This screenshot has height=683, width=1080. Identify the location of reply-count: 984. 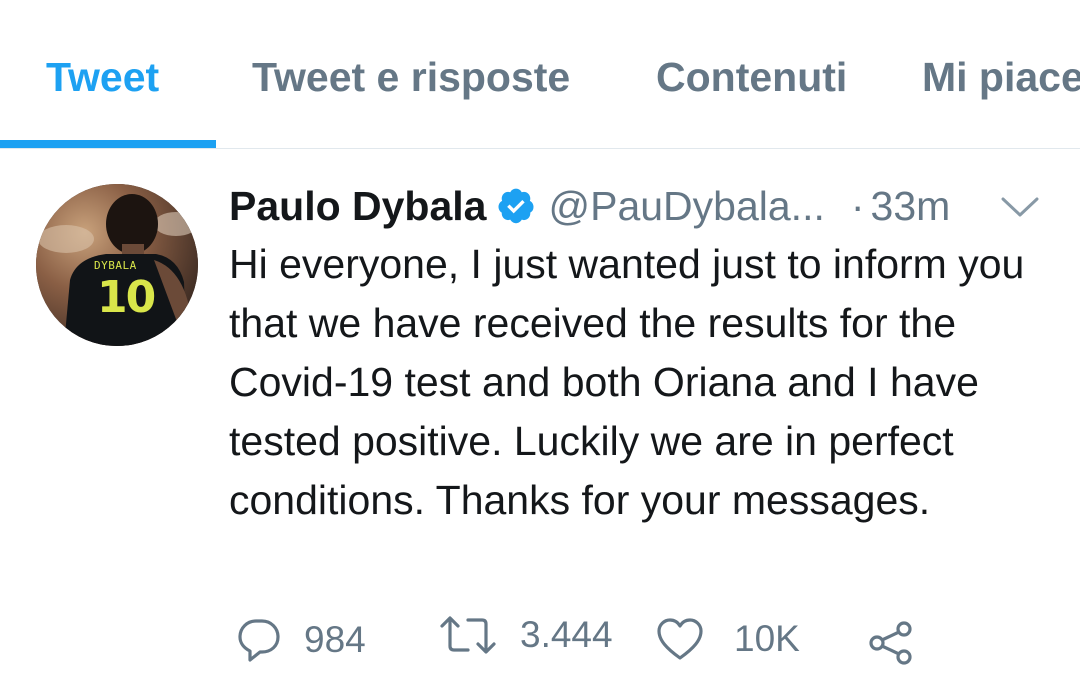
(335, 639).